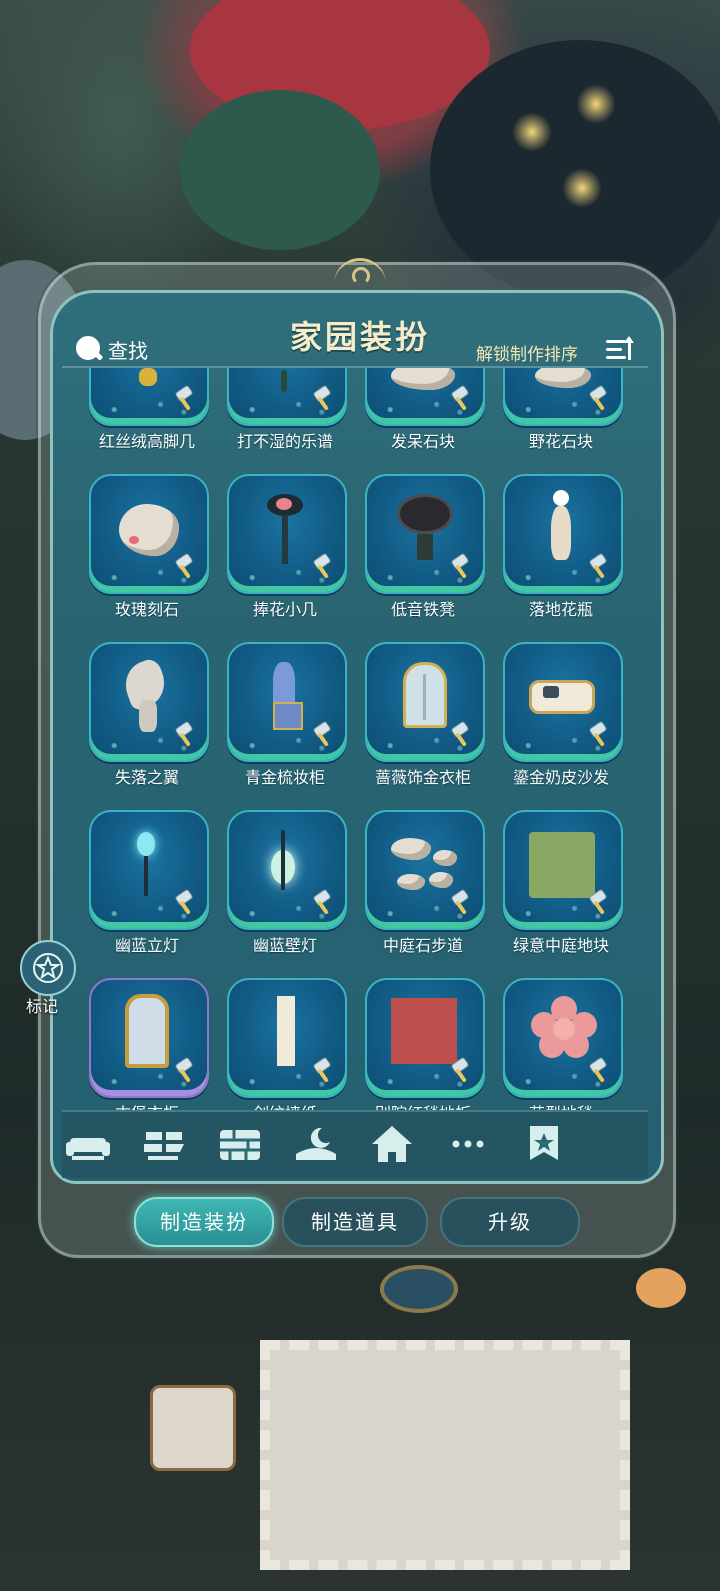 The height and width of the screenshot is (1591, 720). I want to click on item-cell: 落地花瓶, so click(558, 558).